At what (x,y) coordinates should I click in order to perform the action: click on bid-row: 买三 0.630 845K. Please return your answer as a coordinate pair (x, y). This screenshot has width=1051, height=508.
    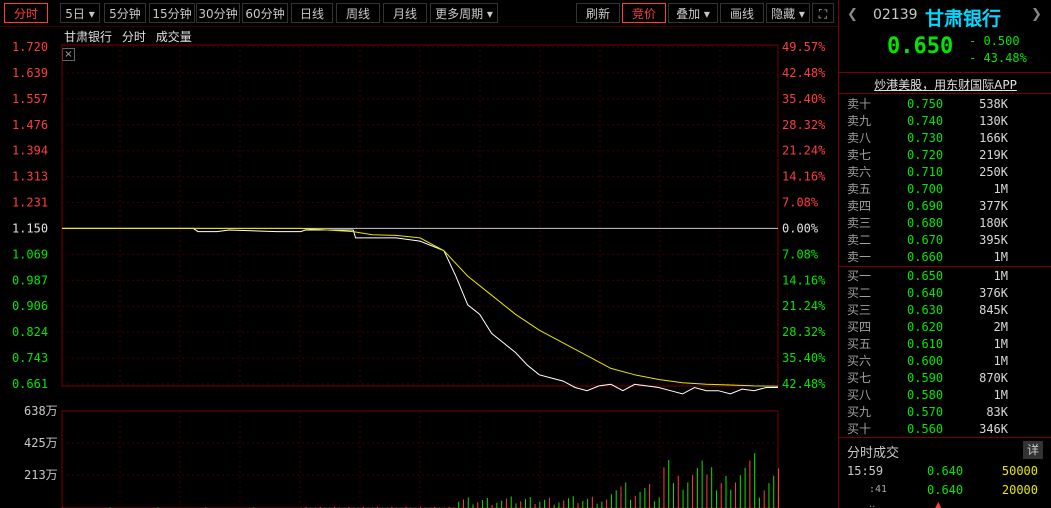
    Looking at the image, I should click on (945, 310).